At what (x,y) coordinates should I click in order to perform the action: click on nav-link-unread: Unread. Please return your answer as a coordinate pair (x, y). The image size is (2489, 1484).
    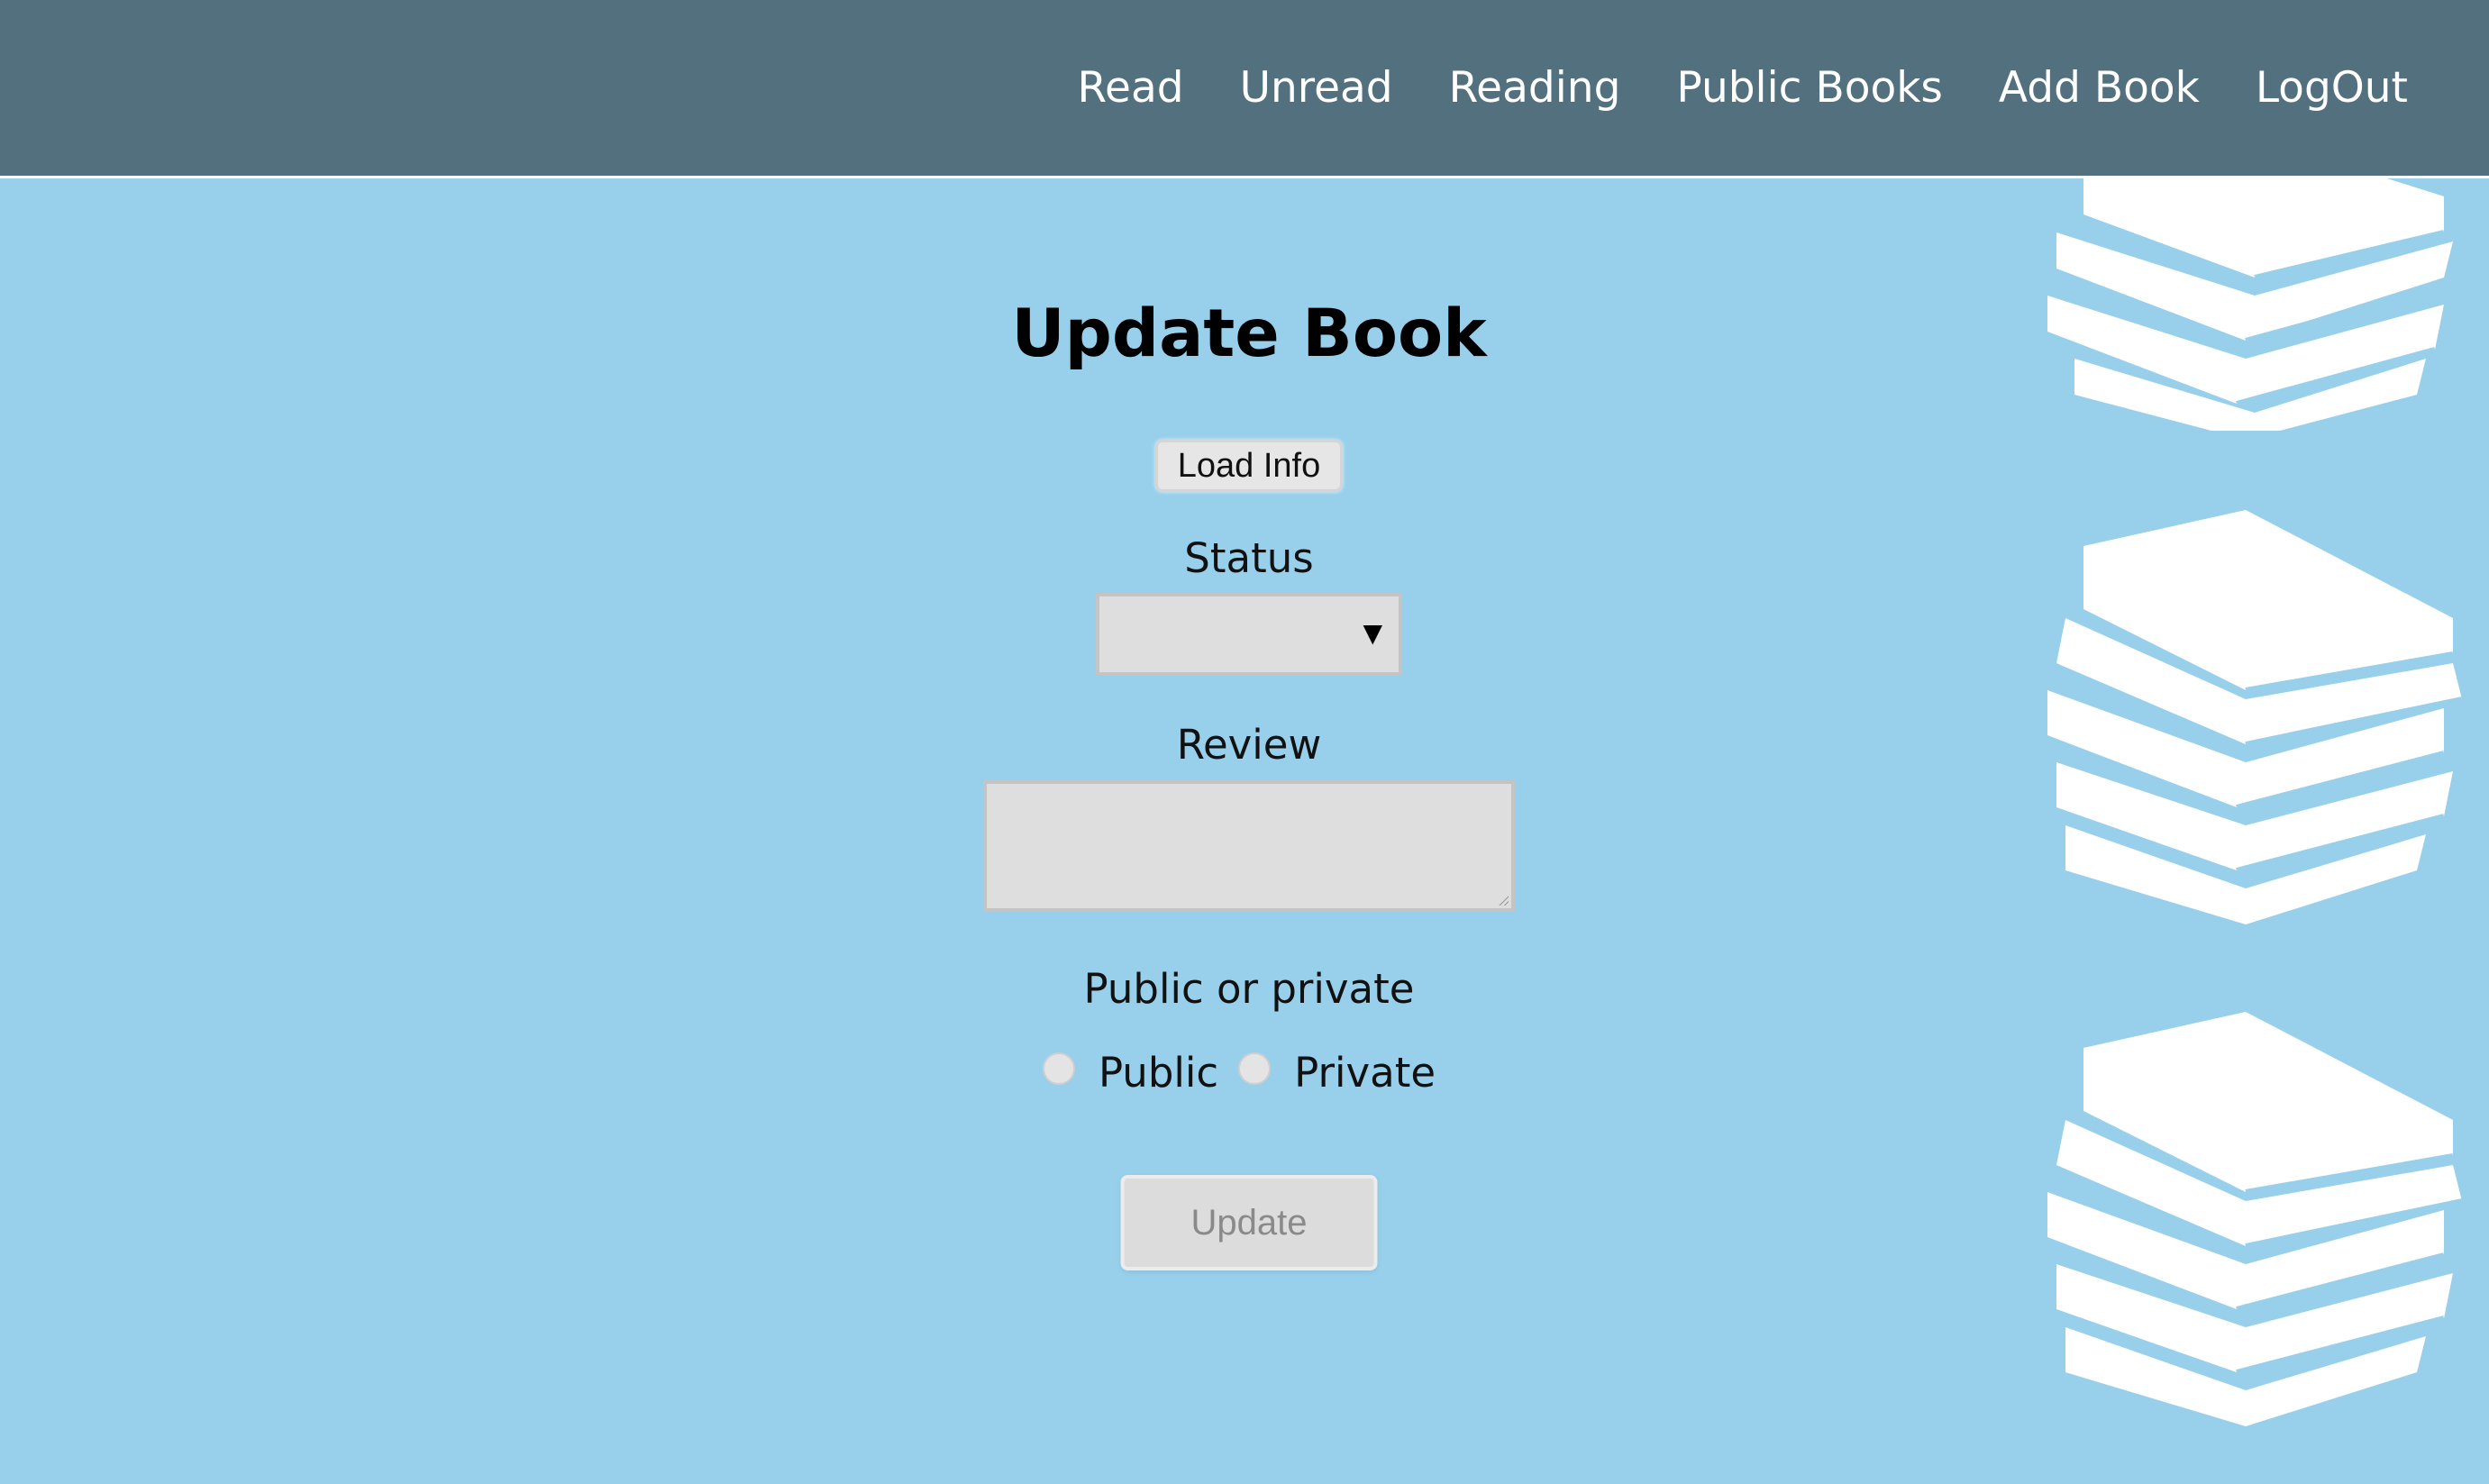
    Looking at the image, I should click on (1317, 88).